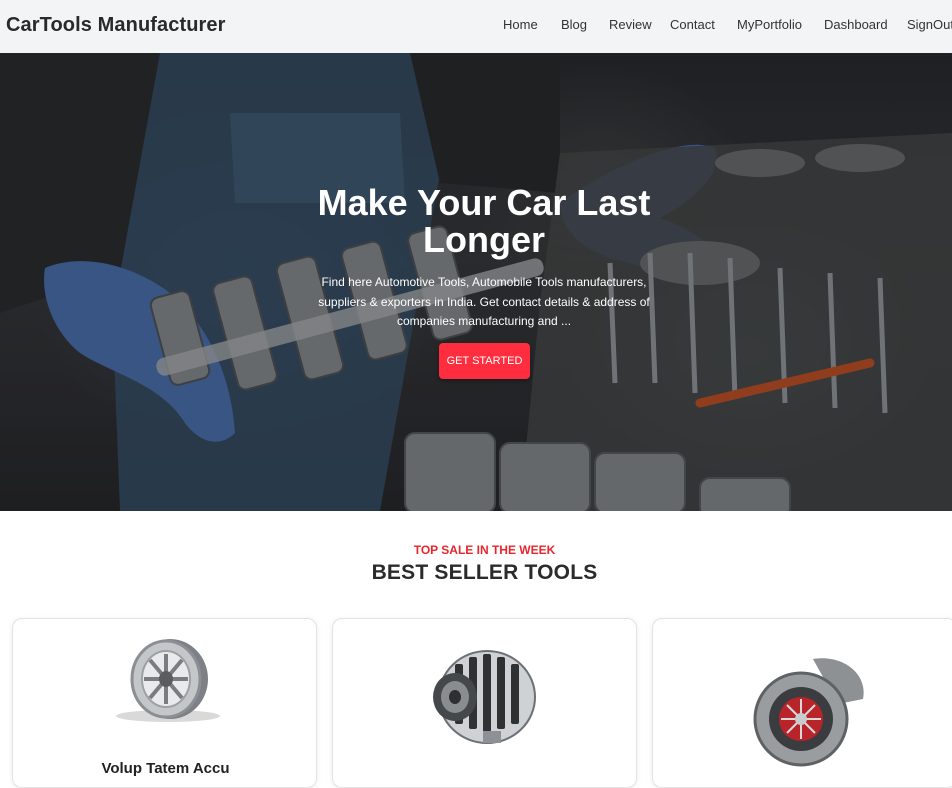 This screenshot has width=952, height=788. Describe the element at coordinates (165, 768) in the screenshot. I see `product-title: Volup Tatem Accu` at that location.